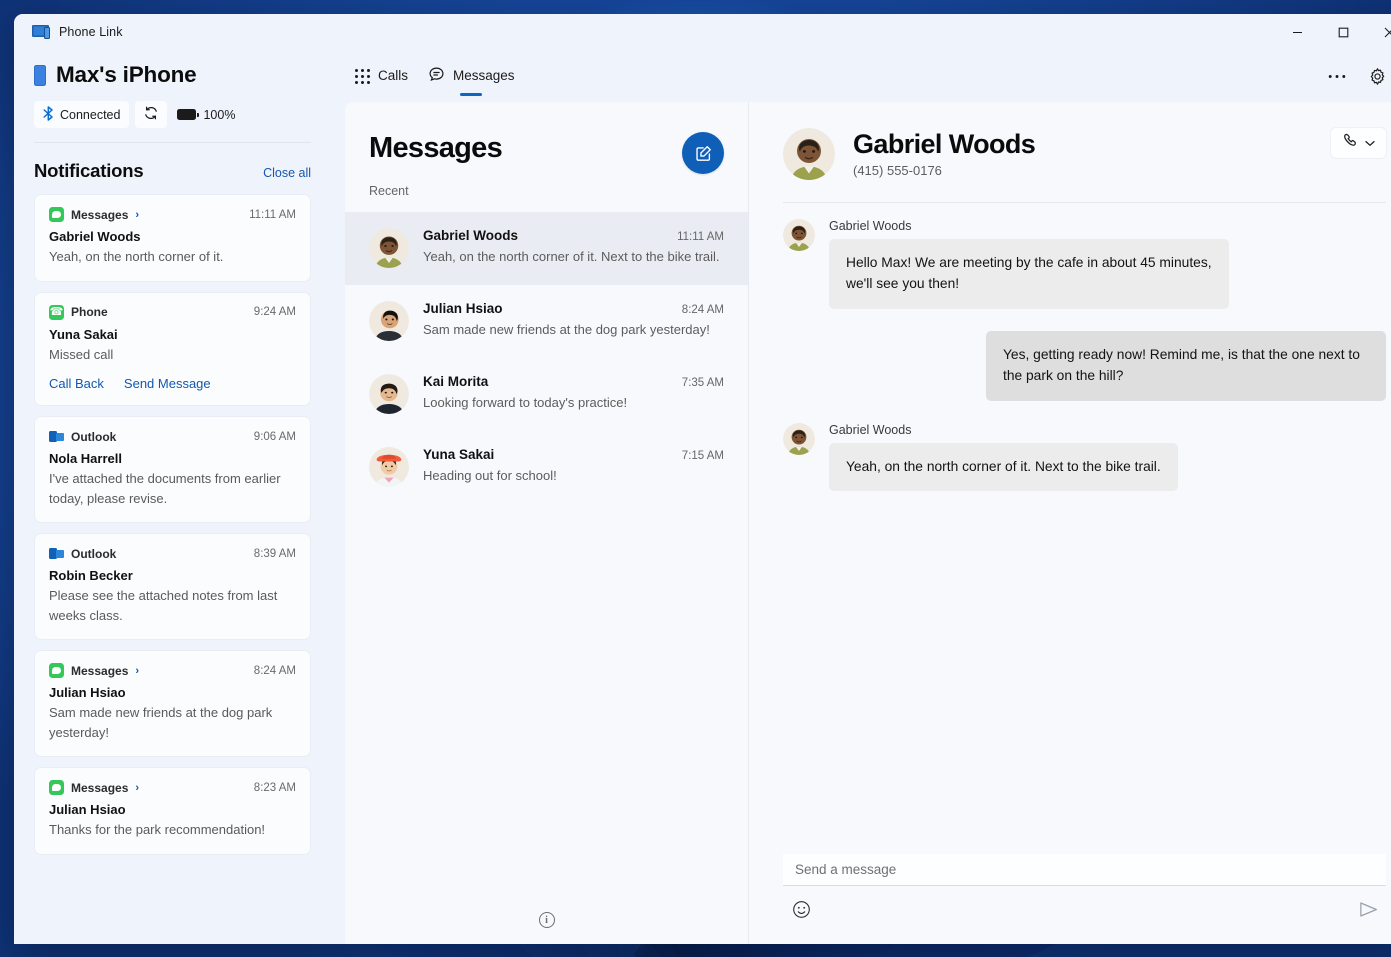  I want to click on maximize-icon, so click(1343, 32).